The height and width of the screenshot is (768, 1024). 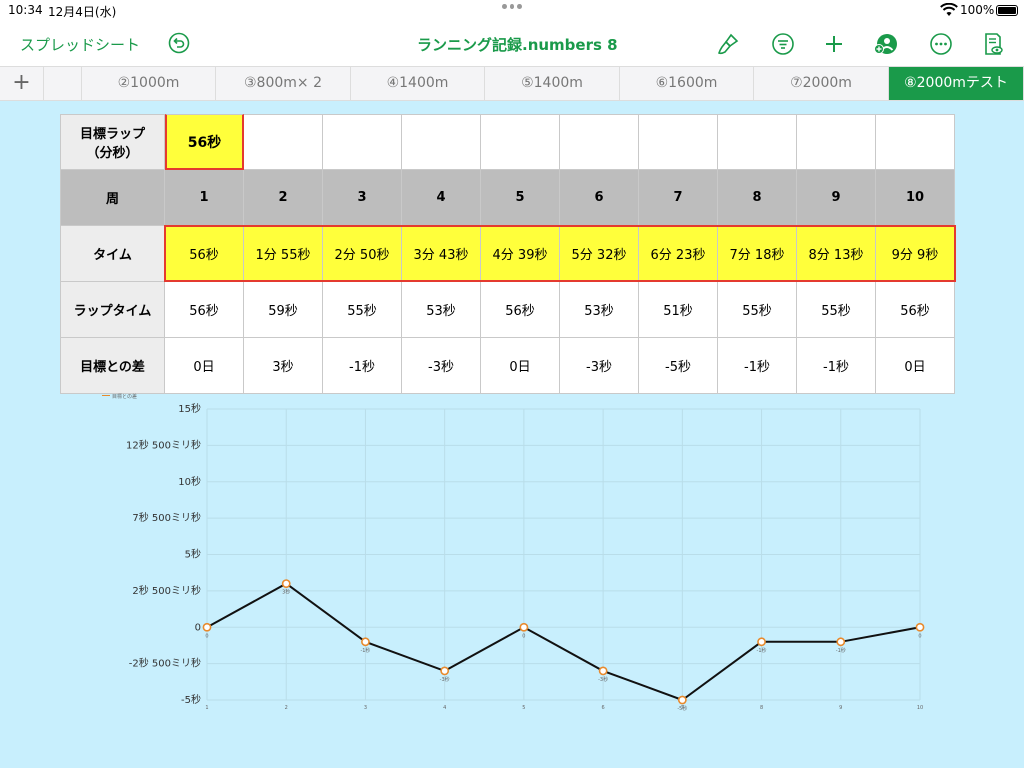 I want to click on brush-icon, so click(x=728, y=44).